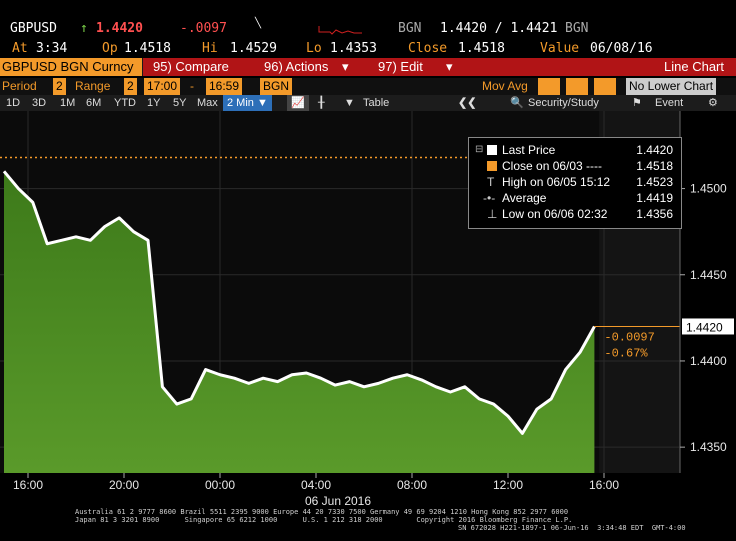 The height and width of the screenshot is (541, 736). I want to click on legend-row-high: T High on 06/05 15:12 1.4523, so click(575, 182).